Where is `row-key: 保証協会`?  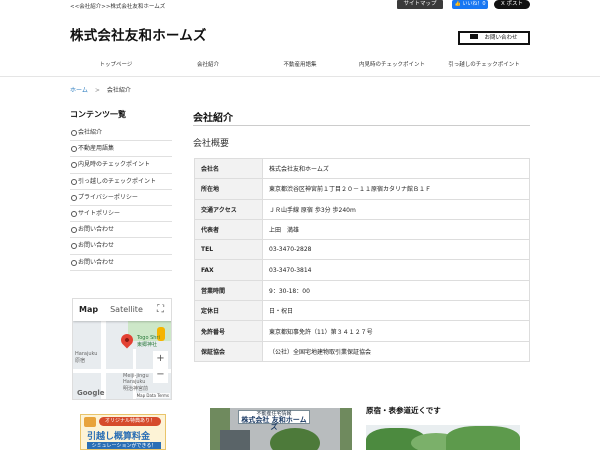 row-key: 保証協会 is located at coordinates (228, 351).